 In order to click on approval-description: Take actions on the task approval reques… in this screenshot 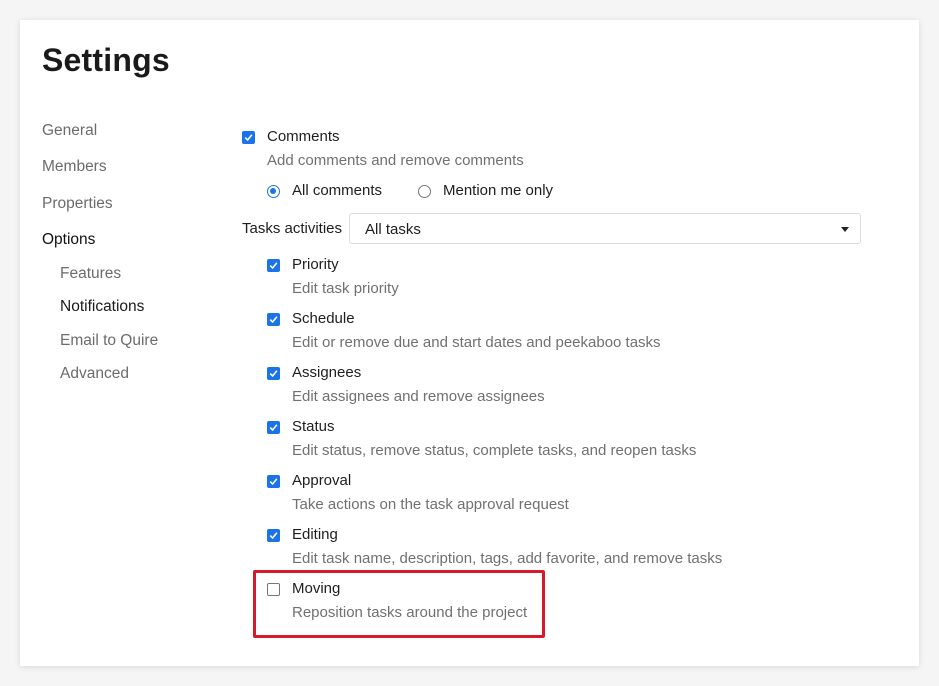, I will do `click(430, 504)`.